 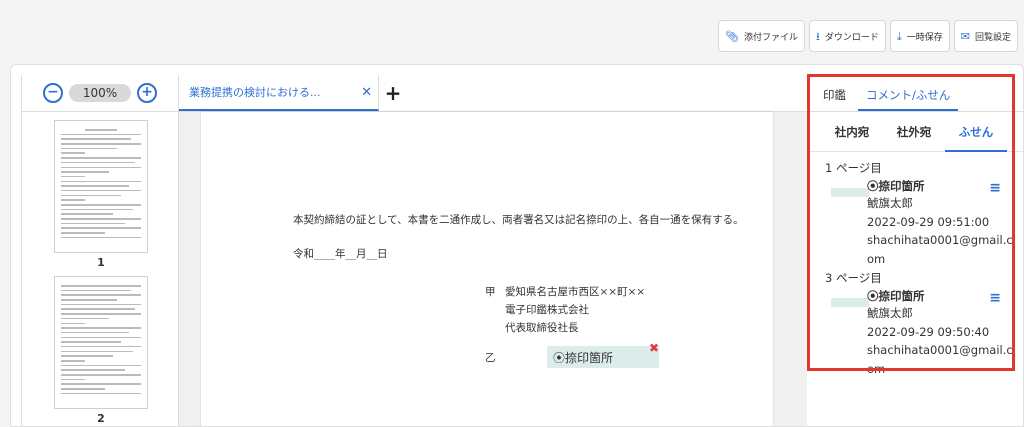 I want to click on paperclip-icon: 📎︎, so click(x=732, y=36).